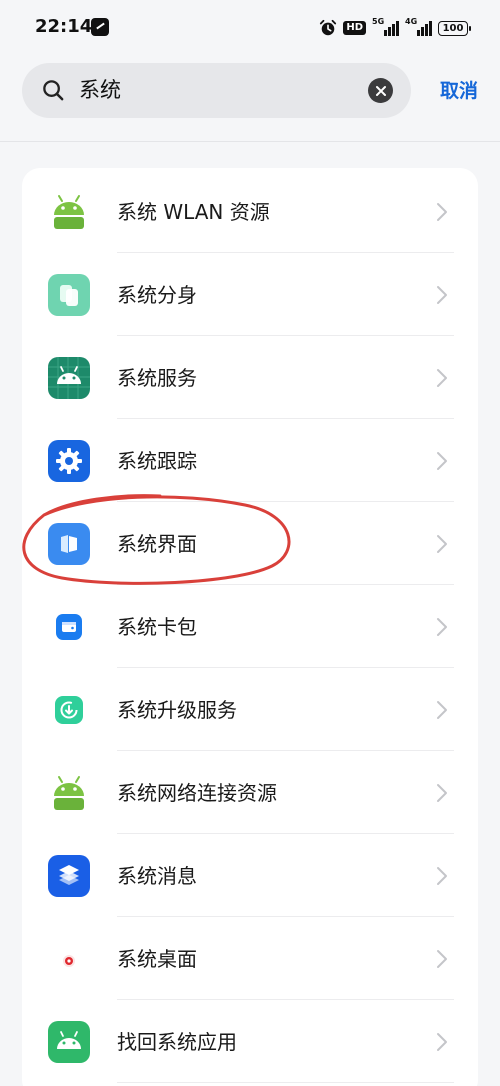 The width and height of the screenshot is (500, 1086). Describe the element at coordinates (250, 709) in the screenshot. I see `result-item-system-update: 系统升级服务` at that location.